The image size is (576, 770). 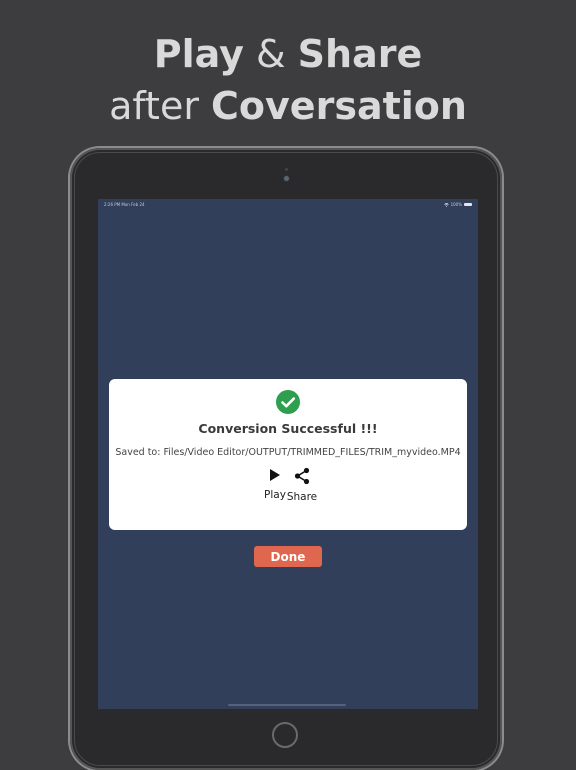 I want to click on headline-line-2: after Coversation, so click(x=288, y=106).